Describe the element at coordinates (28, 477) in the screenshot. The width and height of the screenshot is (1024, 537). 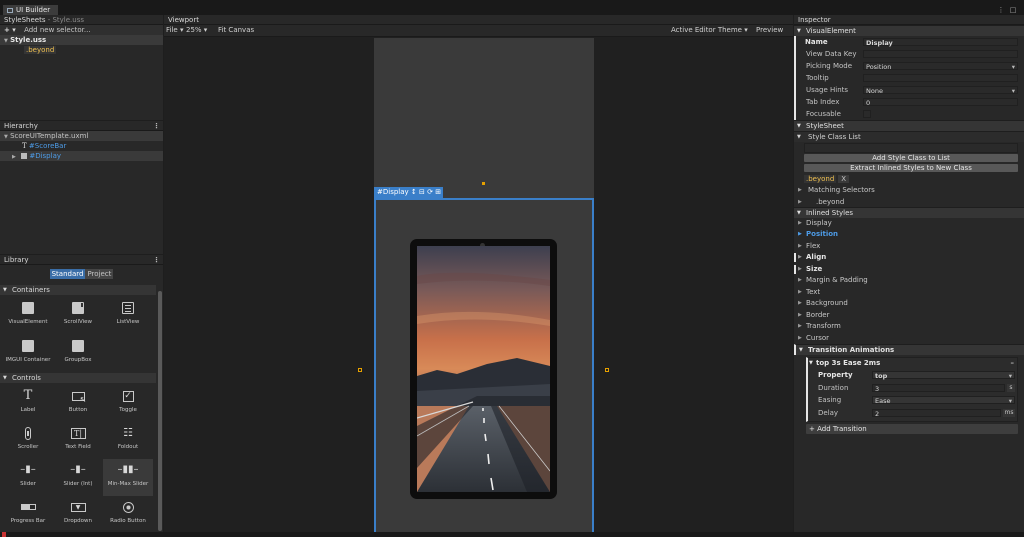
I see `library-item-slider: –▮– Slider` at that location.